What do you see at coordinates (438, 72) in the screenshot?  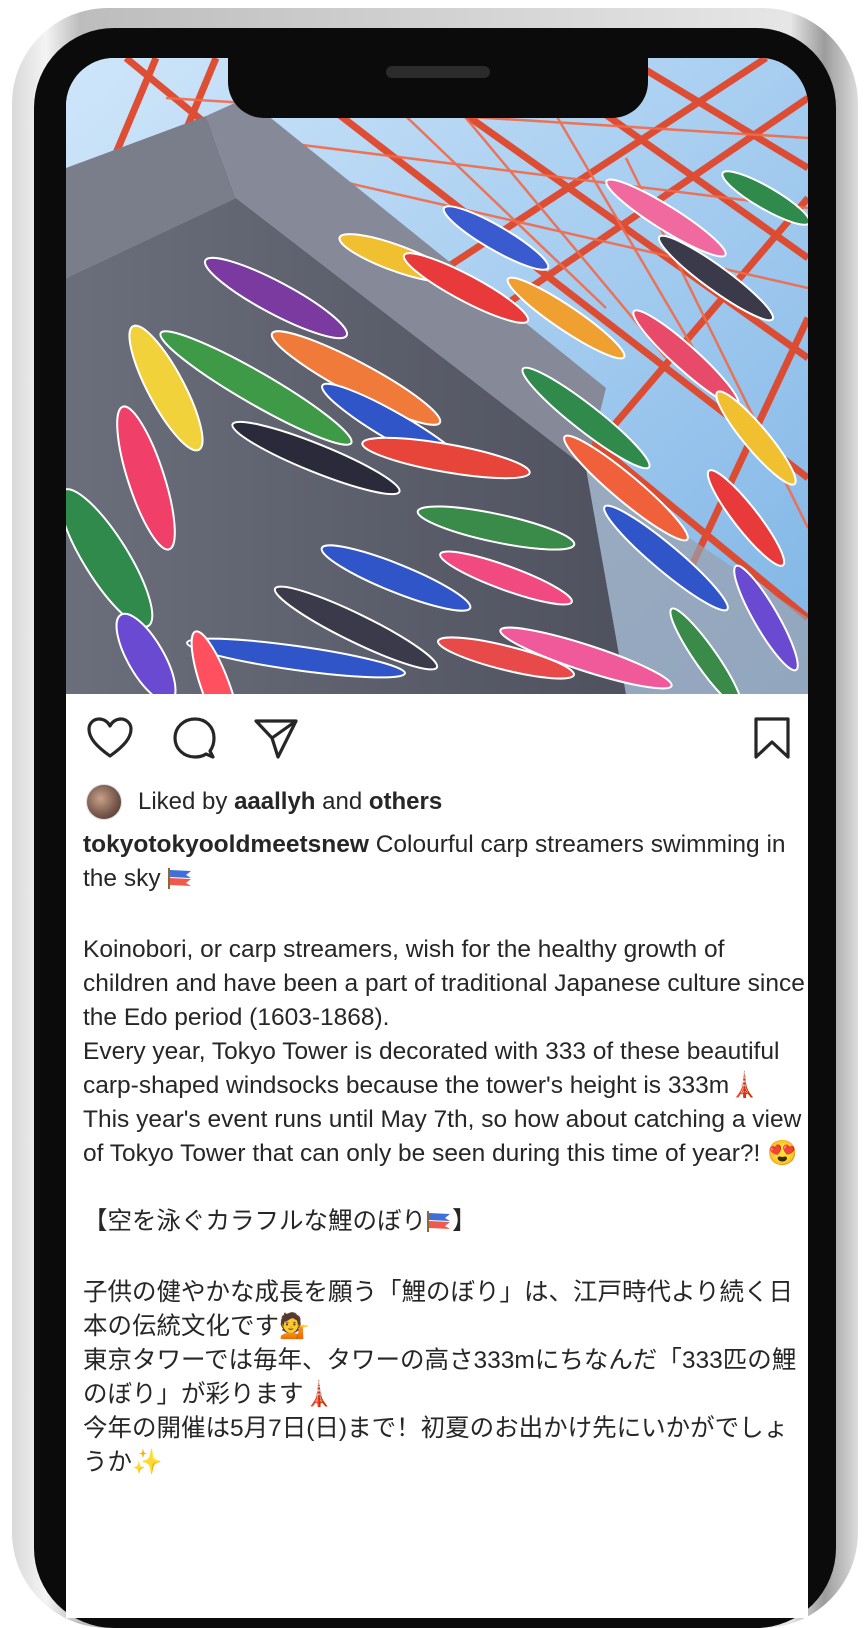 I see `phone-speaker` at bounding box center [438, 72].